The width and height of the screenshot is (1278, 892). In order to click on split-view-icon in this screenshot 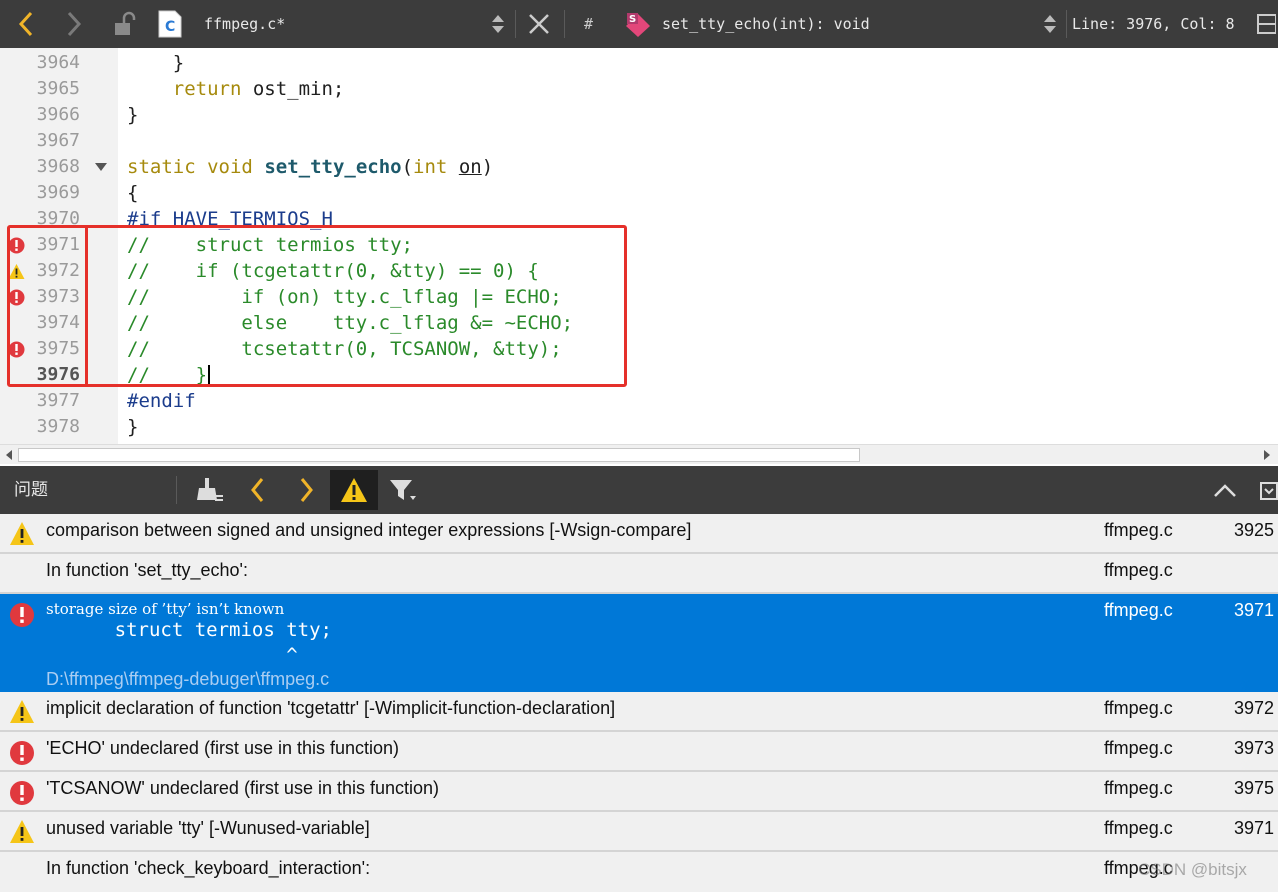, I will do `click(1266, 24)`.